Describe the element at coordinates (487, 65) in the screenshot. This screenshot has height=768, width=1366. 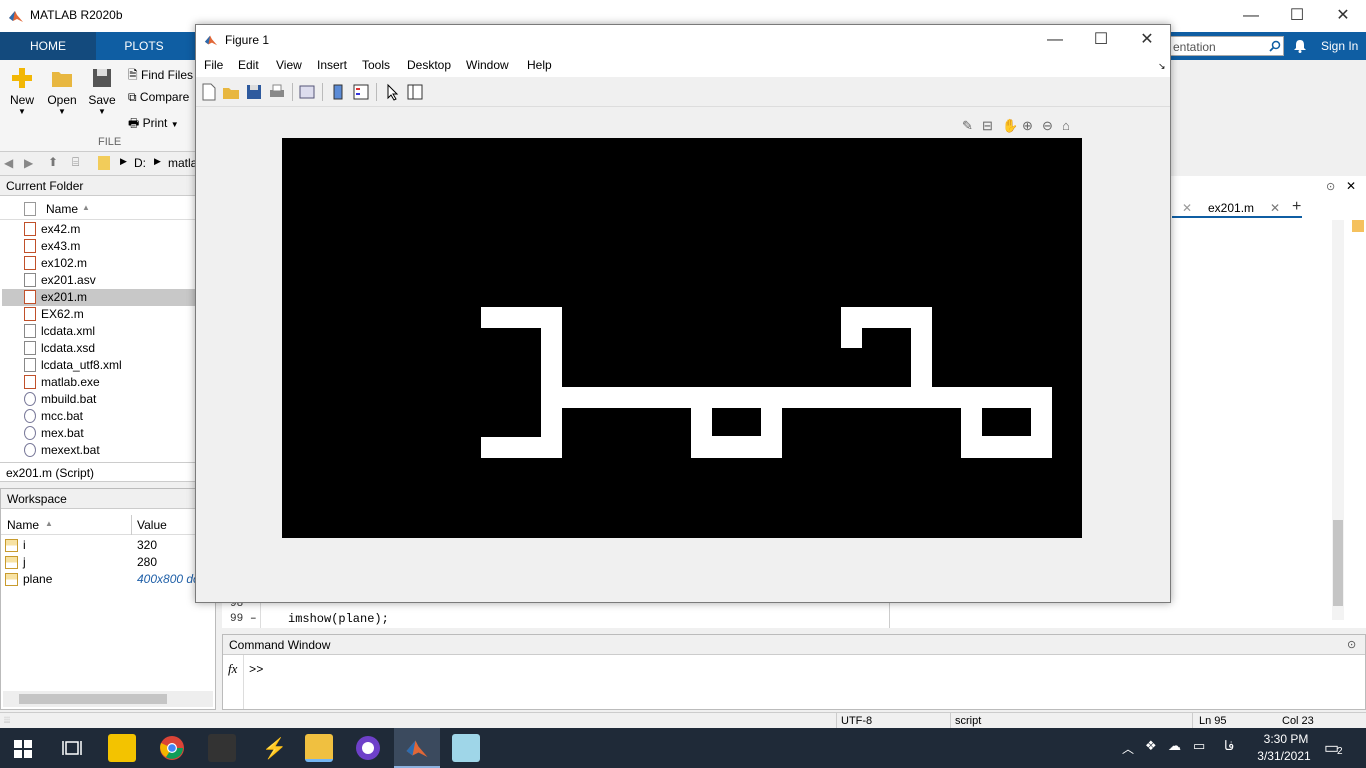
I see `menu-window: Window` at that location.